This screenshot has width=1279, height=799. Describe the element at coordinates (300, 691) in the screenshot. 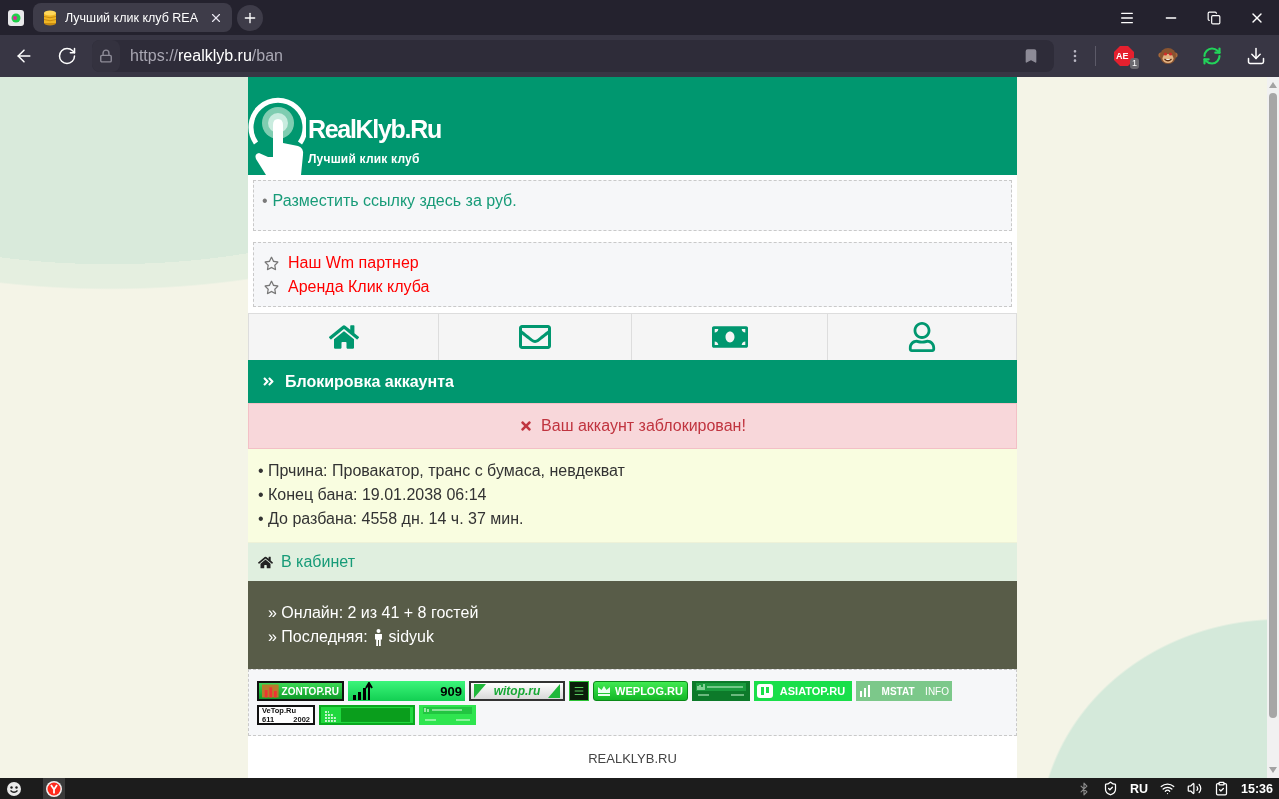

I see `counter-banner: ZONTOP.RU` at that location.